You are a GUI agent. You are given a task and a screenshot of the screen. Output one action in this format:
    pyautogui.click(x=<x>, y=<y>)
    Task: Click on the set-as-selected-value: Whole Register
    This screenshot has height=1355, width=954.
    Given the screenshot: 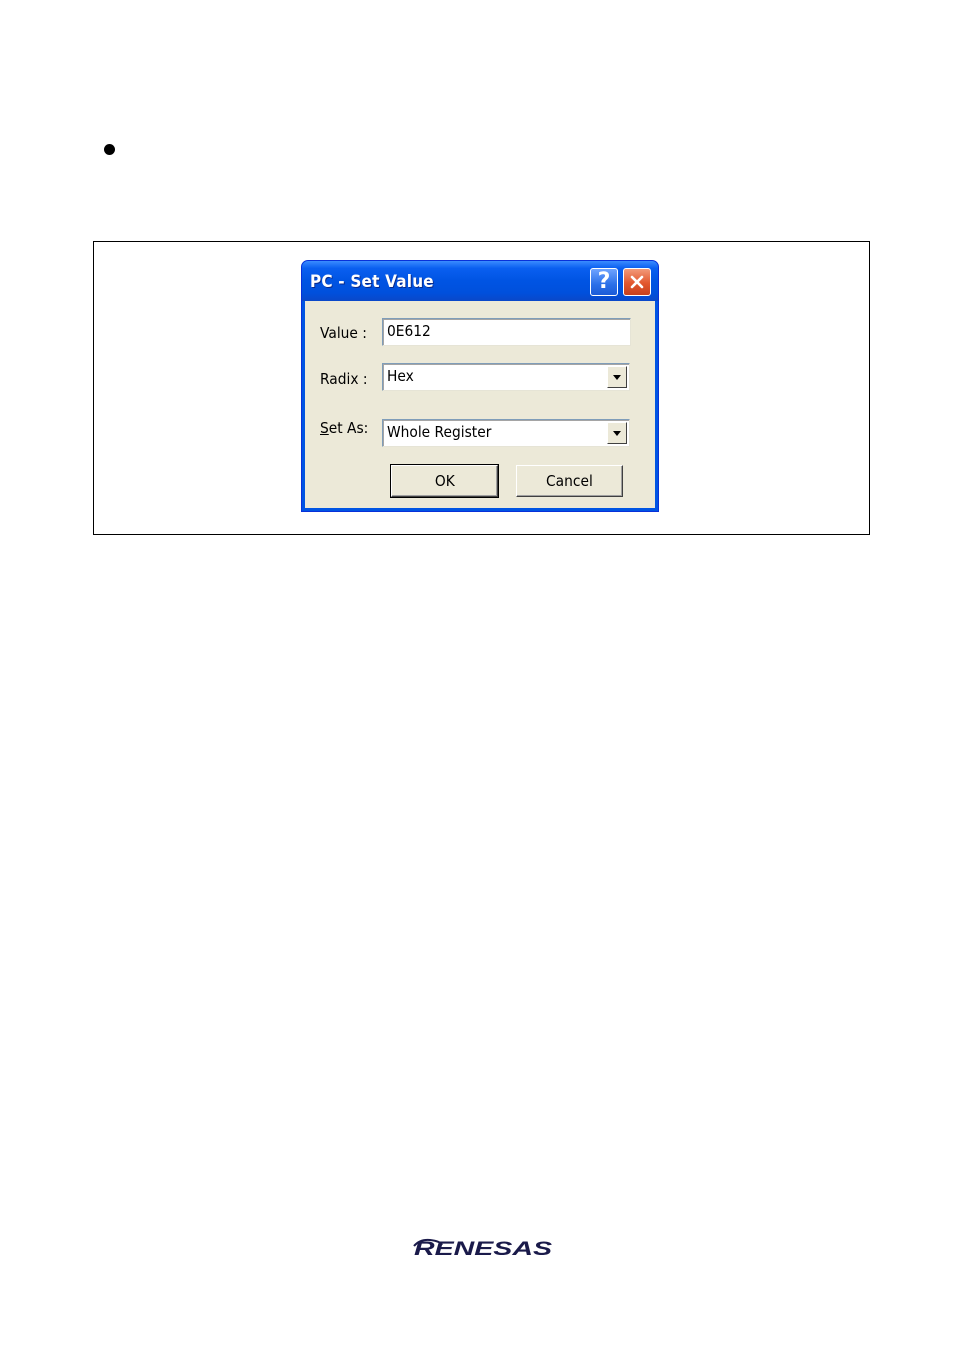 What is the action you would take?
    pyautogui.click(x=439, y=432)
    